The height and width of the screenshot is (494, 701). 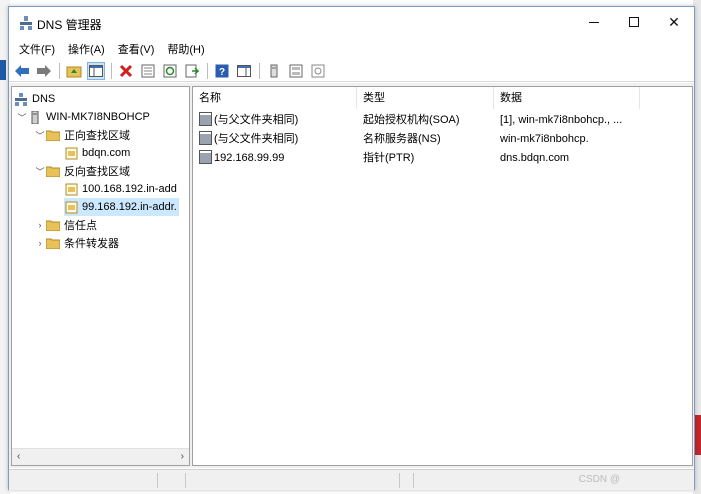 What do you see at coordinates (37, 49) in the screenshot?
I see `menu-file: 文件(F)` at bounding box center [37, 49].